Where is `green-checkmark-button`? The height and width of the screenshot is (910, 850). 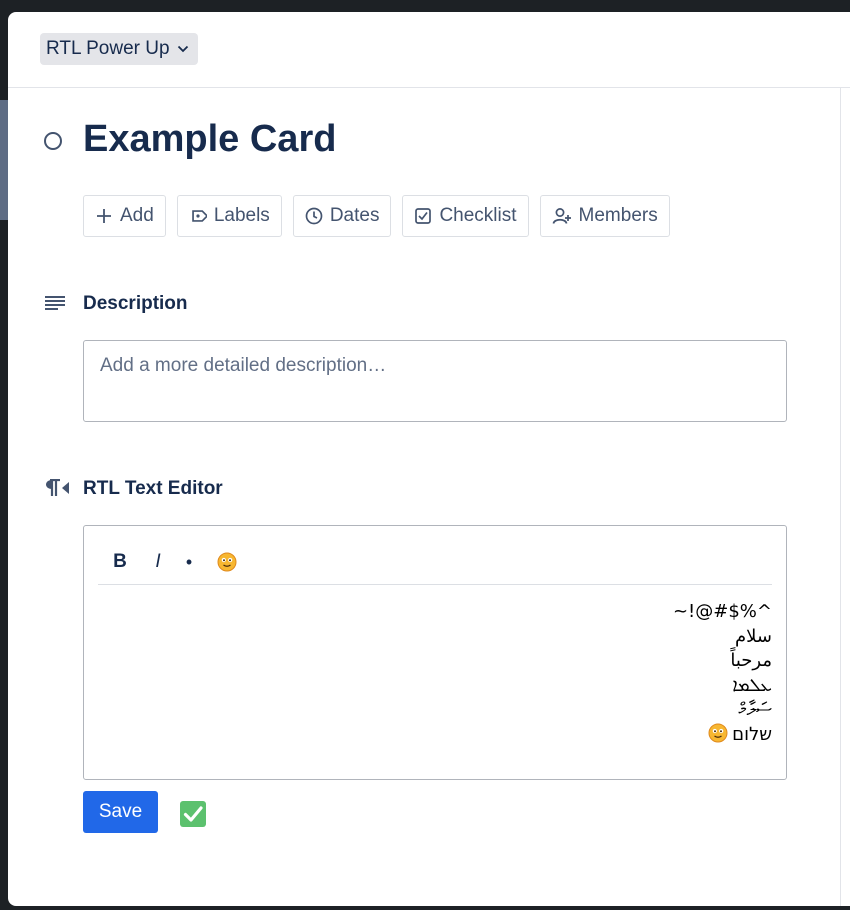
green-checkmark-button is located at coordinates (193, 814).